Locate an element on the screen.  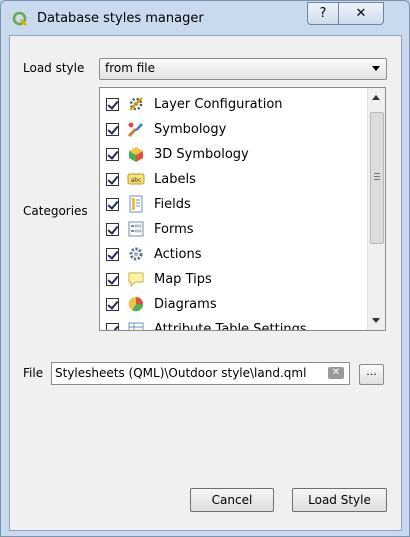
cancel-button: Cancel is located at coordinates (232, 500).